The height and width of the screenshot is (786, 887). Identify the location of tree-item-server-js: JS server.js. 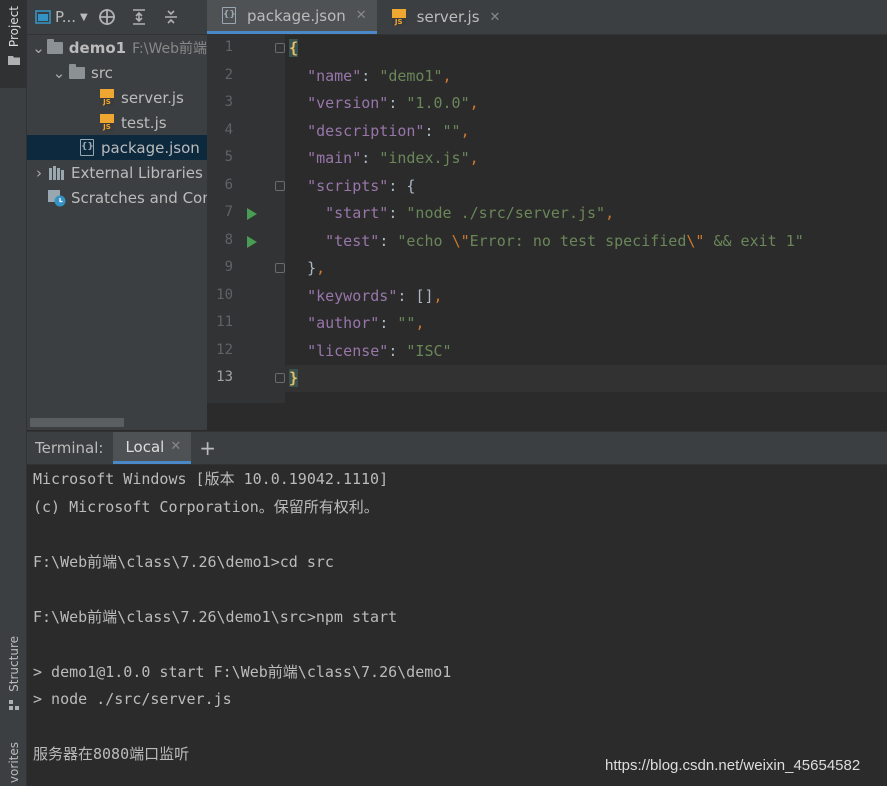
(117, 97).